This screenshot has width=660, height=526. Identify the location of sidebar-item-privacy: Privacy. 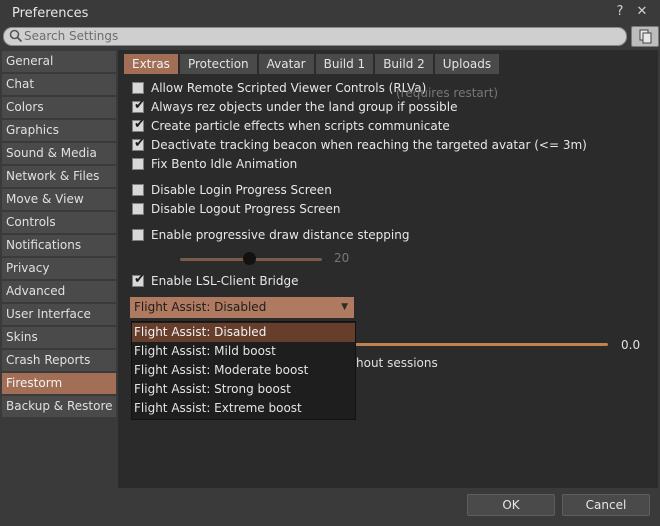
(59, 268).